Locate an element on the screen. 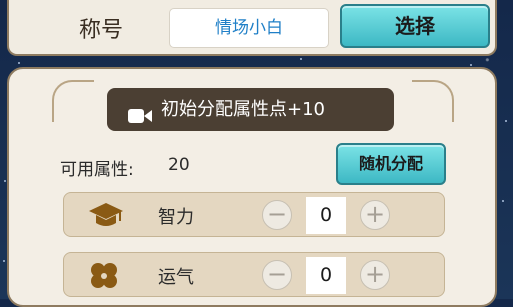 The height and width of the screenshot is (307, 513). attribute-row-luck: 运气 − 0 + is located at coordinates (254, 274).